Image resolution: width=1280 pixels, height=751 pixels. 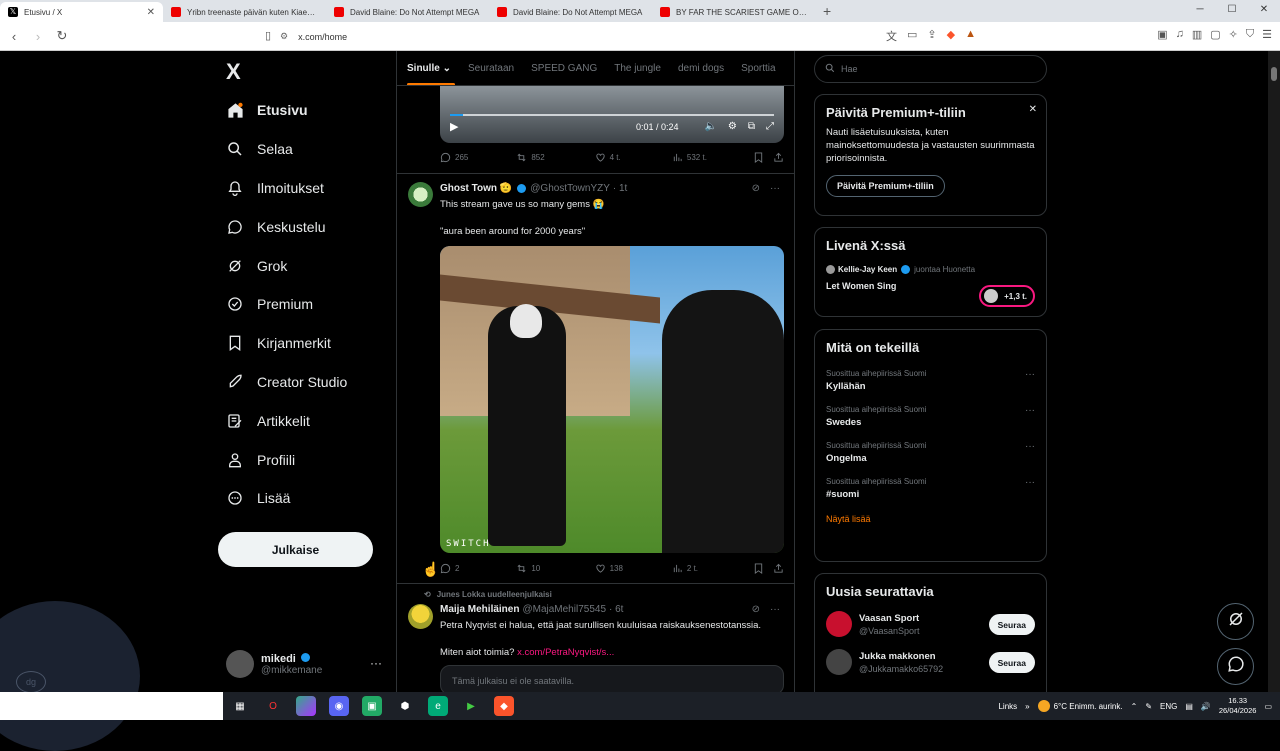 What do you see at coordinates (1267, 34) in the screenshot?
I see `menu-icon: ☰` at bounding box center [1267, 34].